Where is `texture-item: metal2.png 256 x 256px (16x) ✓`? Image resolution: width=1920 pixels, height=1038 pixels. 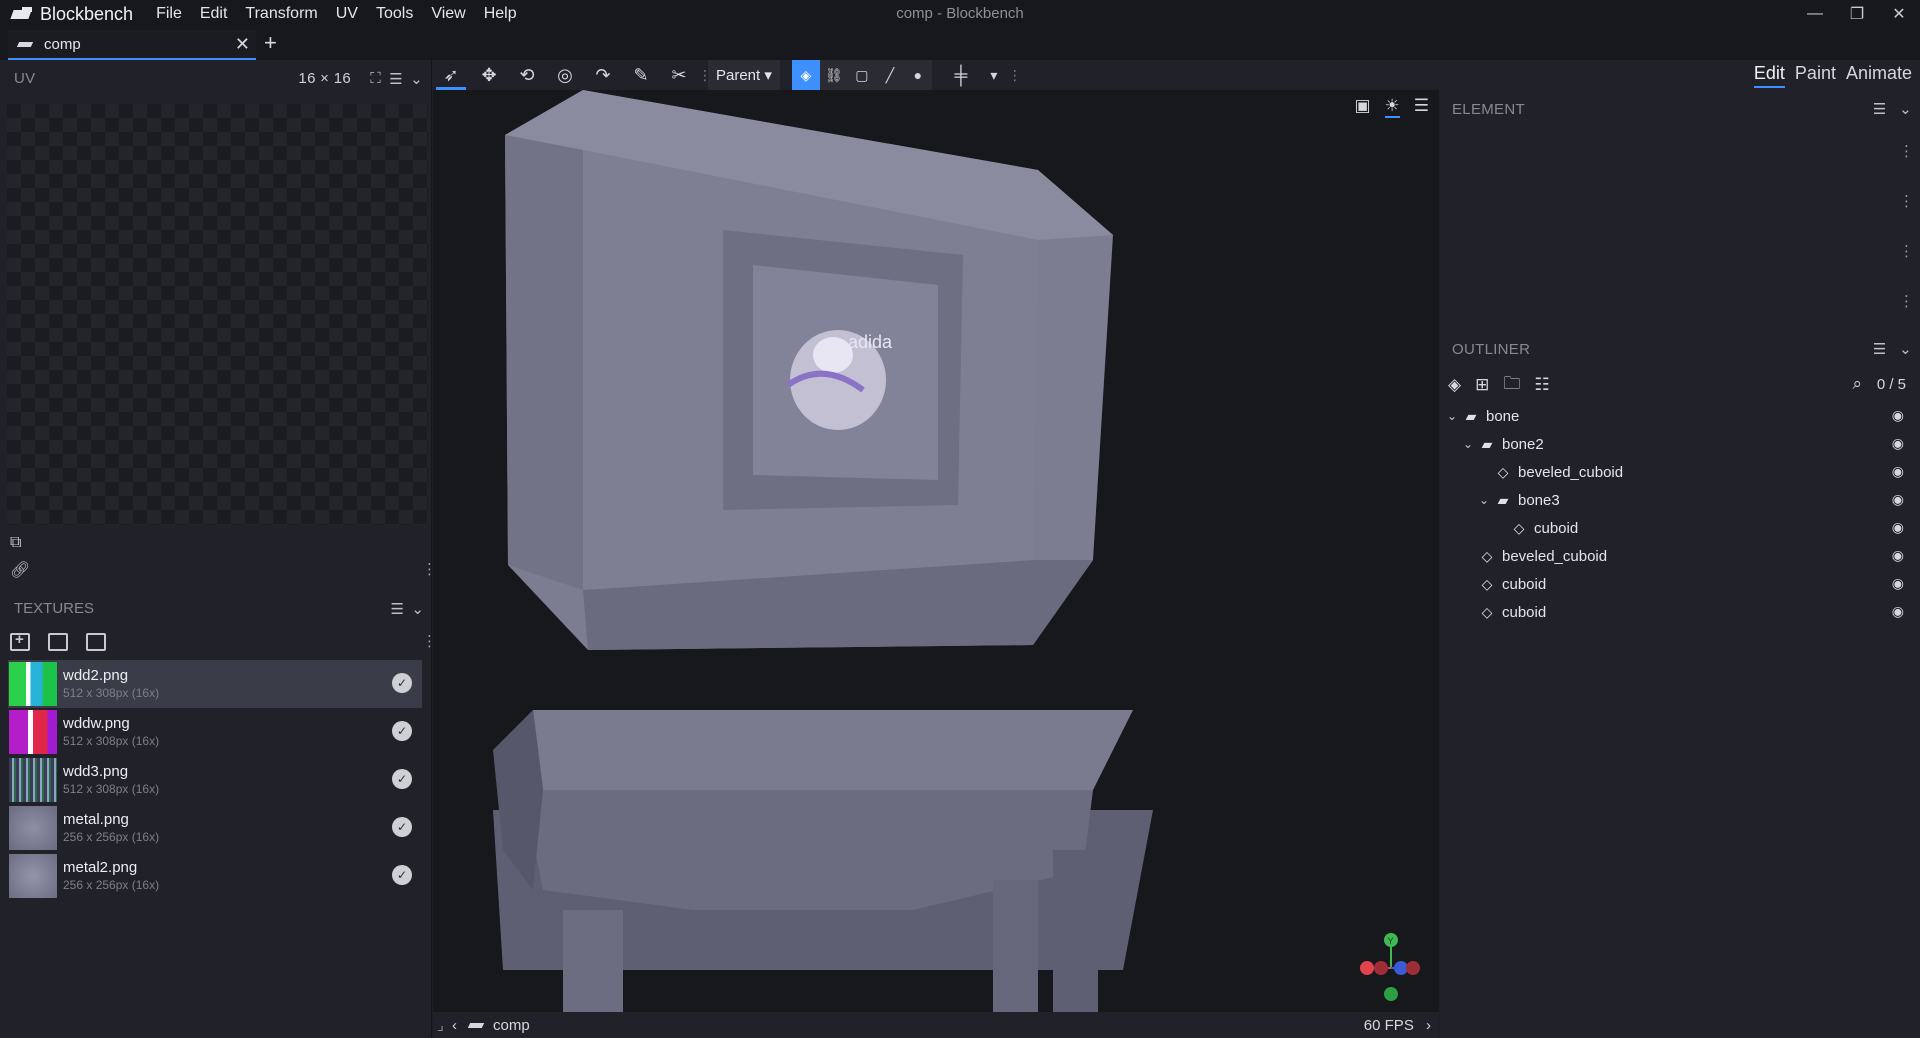 texture-item: metal2.png 256 x 256px (16x) ✓ is located at coordinates (215, 876).